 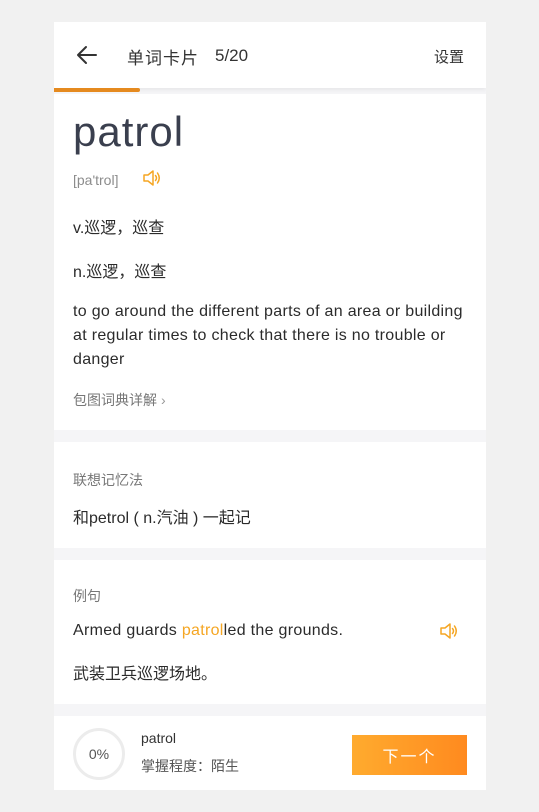 What do you see at coordinates (127, 630) in the screenshot?
I see `example-text-before: Armed guards` at bounding box center [127, 630].